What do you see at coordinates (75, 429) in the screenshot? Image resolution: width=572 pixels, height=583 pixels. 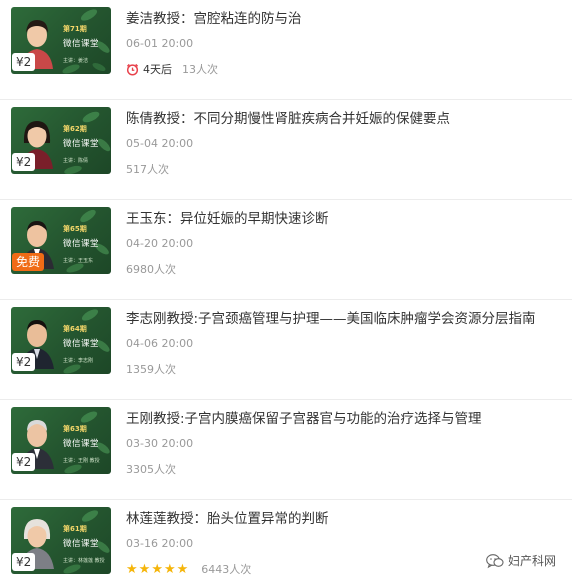 I see `issue-number: 第63期` at bounding box center [75, 429].